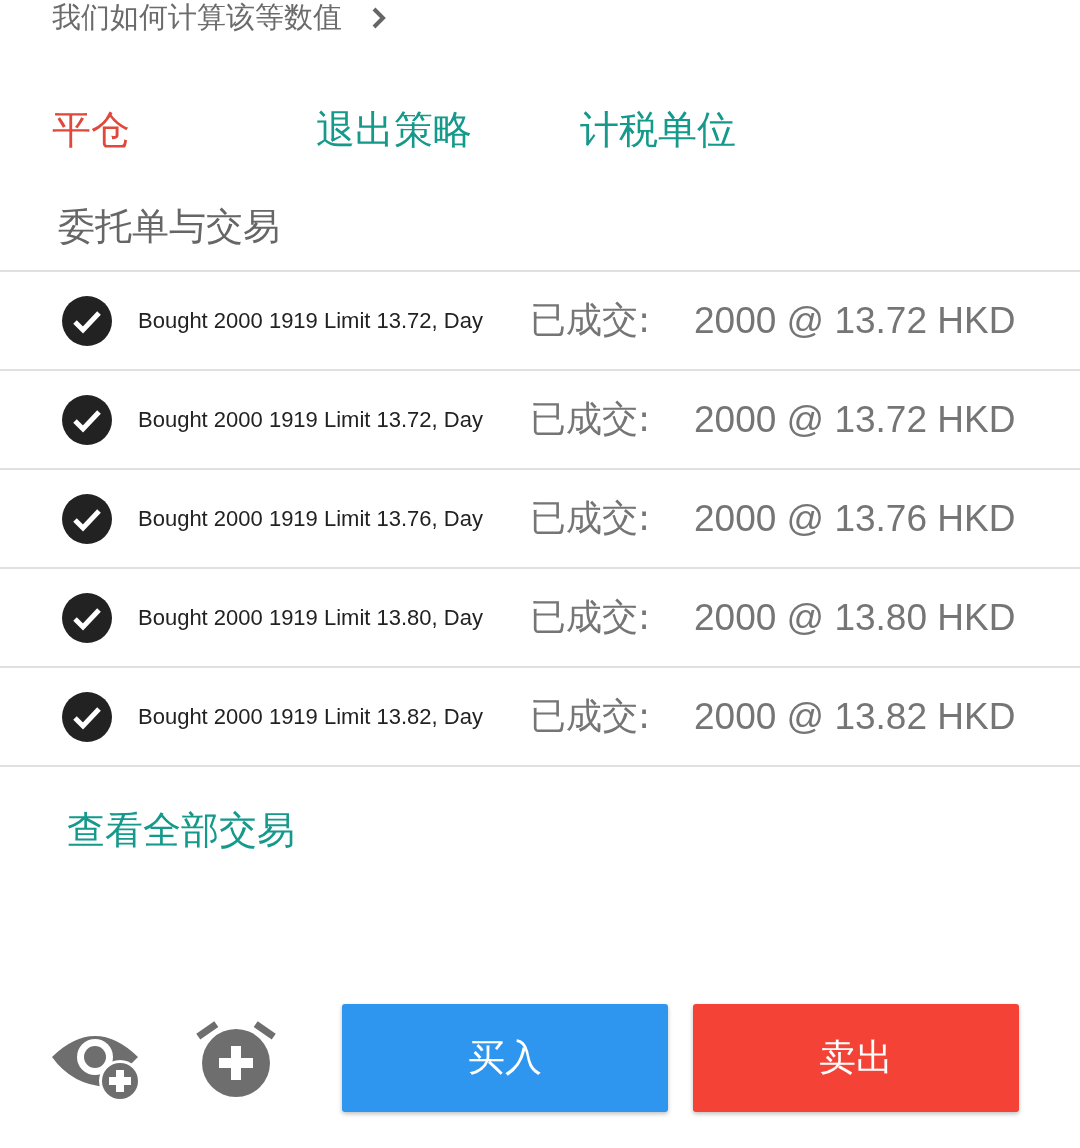 Image resolution: width=1080 pixels, height=1148 pixels. I want to click on fill-price: 2000 @ 13.76 HKD, so click(855, 518).